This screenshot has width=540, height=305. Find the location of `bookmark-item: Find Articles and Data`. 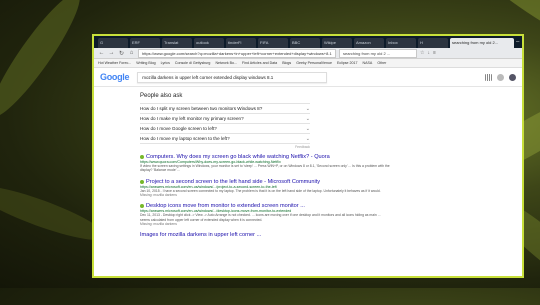

bookmark-item: Find Articles and Data is located at coordinates (259, 63).